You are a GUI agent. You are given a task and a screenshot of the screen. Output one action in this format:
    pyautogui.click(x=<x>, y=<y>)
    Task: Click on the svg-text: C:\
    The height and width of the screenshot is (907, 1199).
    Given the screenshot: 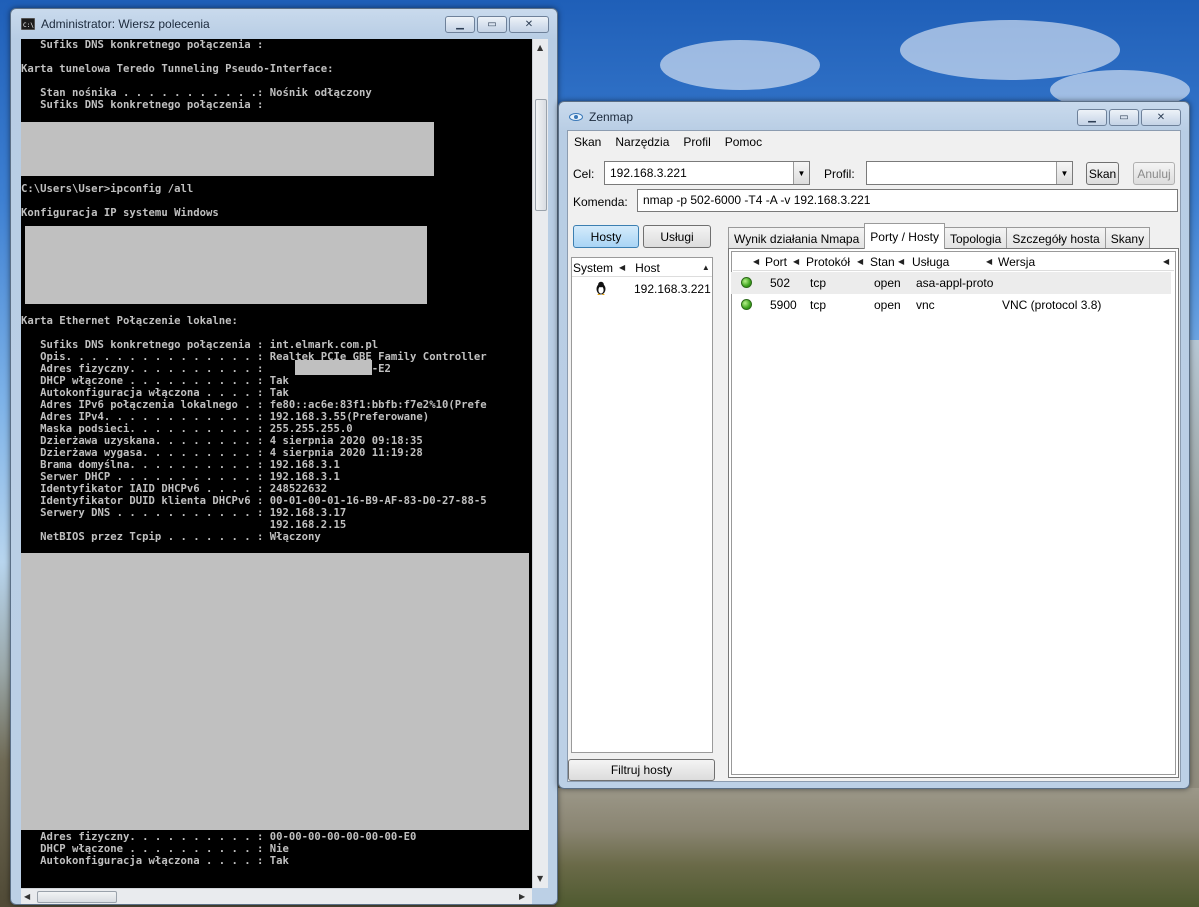 What is the action you would take?
    pyautogui.click(x=28, y=25)
    